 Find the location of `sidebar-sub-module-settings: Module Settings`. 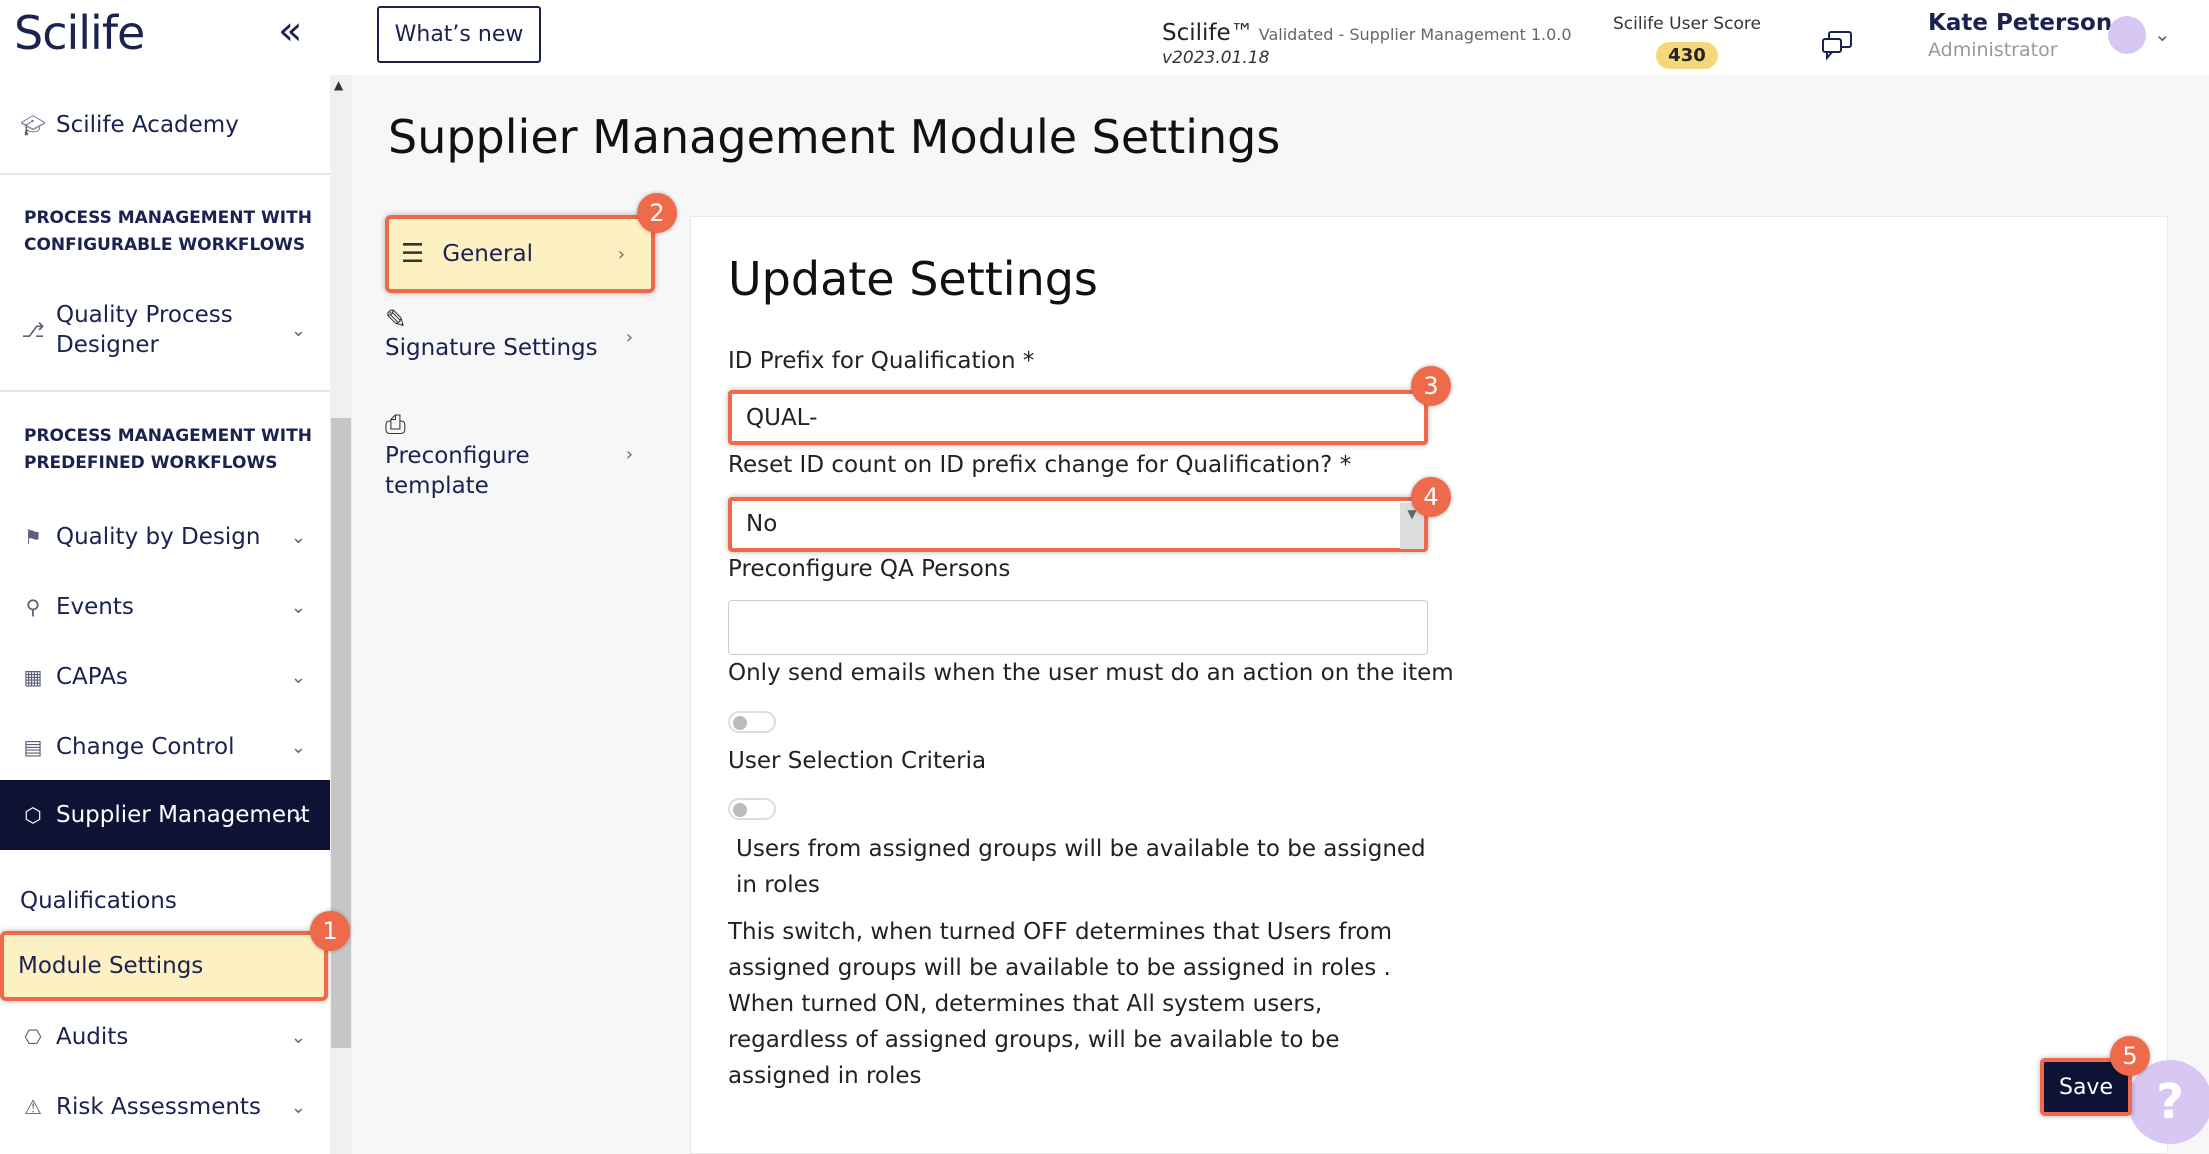

sidebar-sub-module-settings: Module Settings is located at coordinates (164, 966).